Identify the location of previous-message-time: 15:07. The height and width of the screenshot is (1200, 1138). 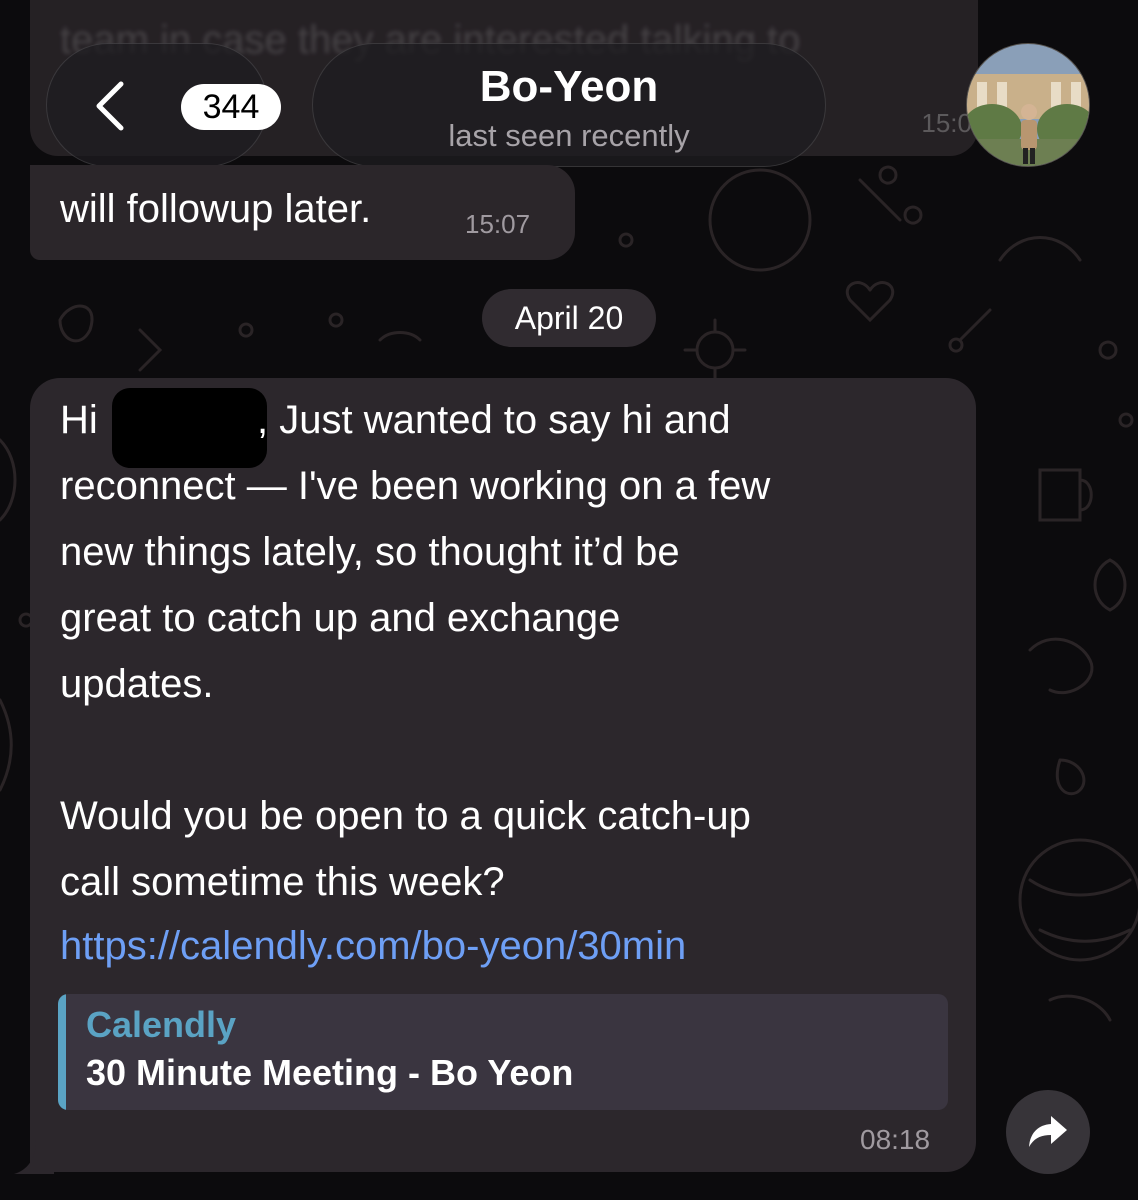
(498, 224).